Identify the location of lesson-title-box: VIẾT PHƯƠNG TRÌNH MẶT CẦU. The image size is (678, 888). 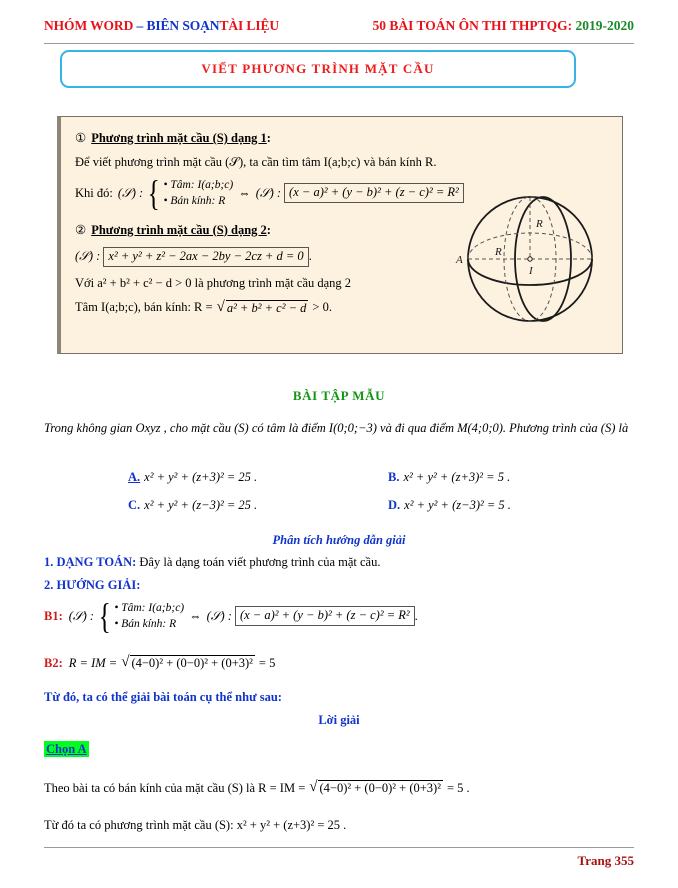
(318, 69).